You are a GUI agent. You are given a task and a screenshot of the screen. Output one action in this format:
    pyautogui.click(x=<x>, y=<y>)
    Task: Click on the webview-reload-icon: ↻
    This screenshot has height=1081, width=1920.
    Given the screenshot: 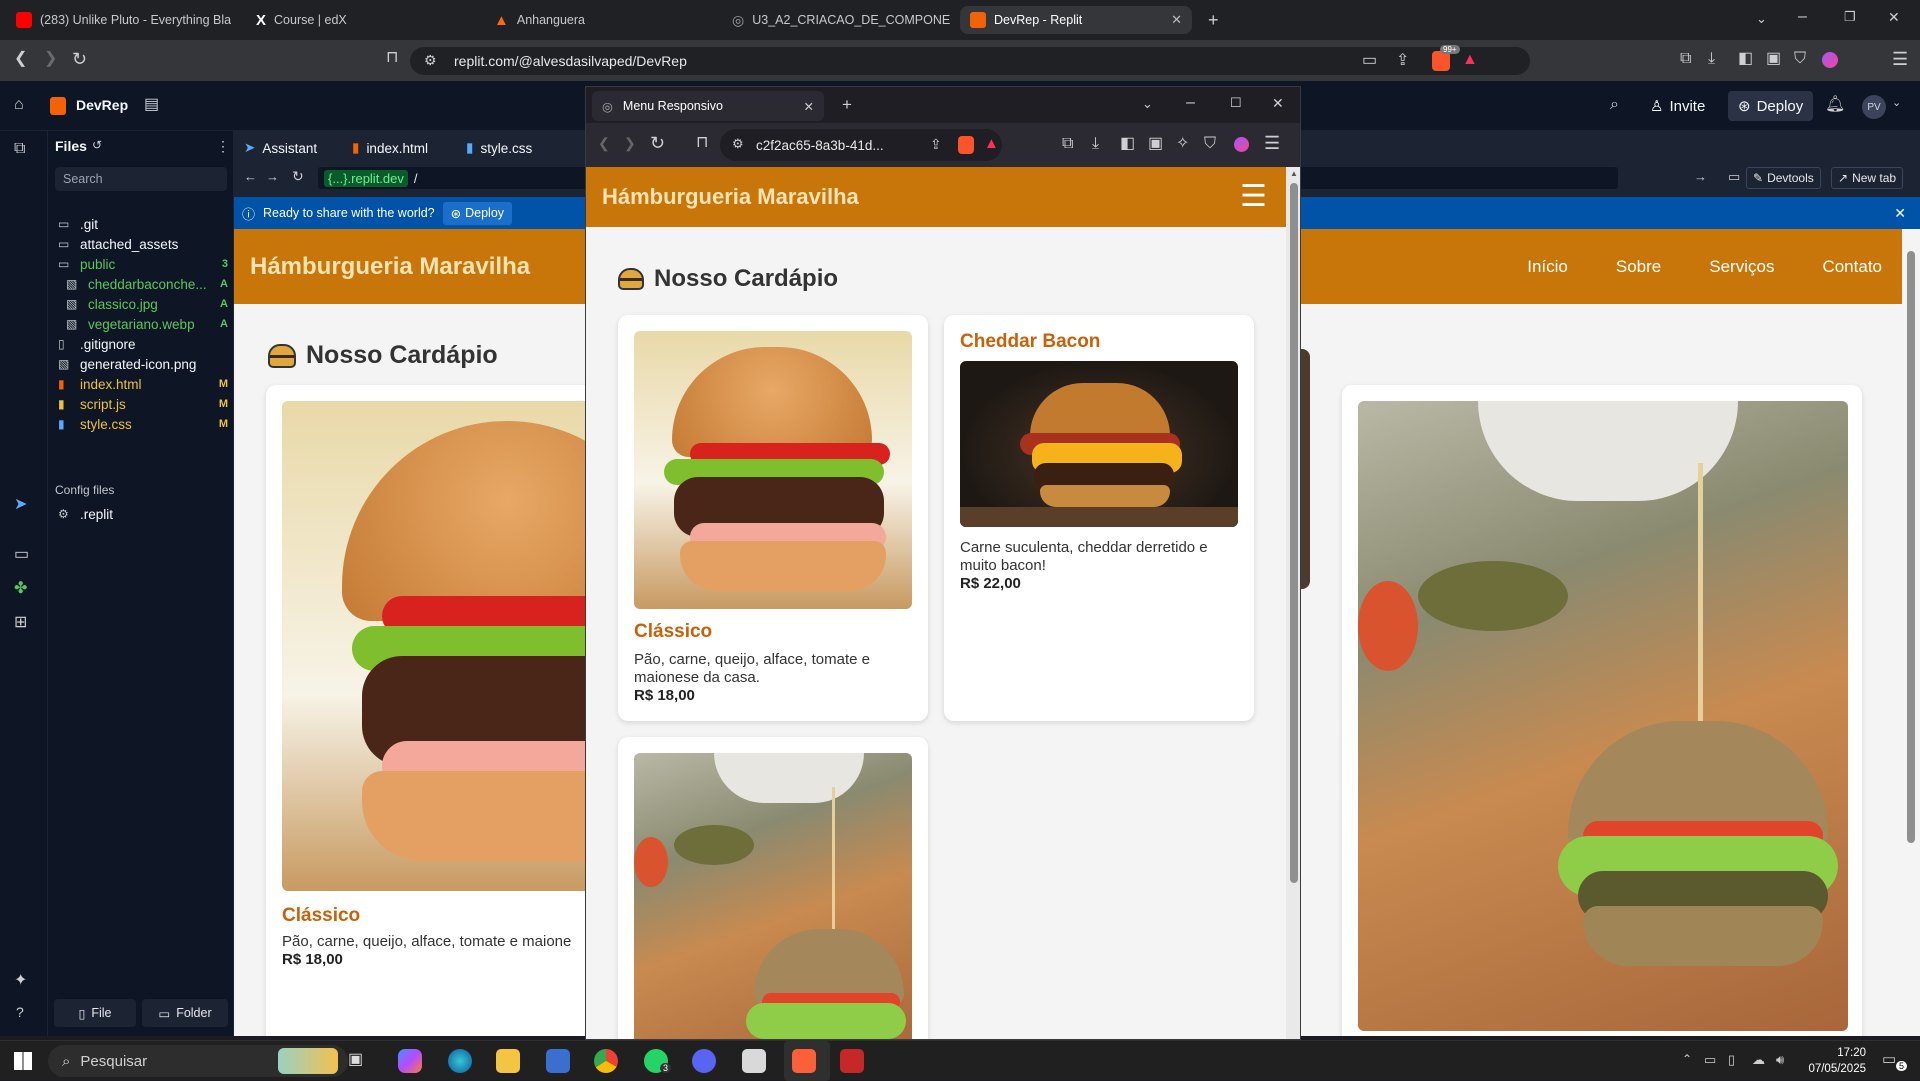 What is the action you would take?
    pyautogui.click(x=298, y=176)
    